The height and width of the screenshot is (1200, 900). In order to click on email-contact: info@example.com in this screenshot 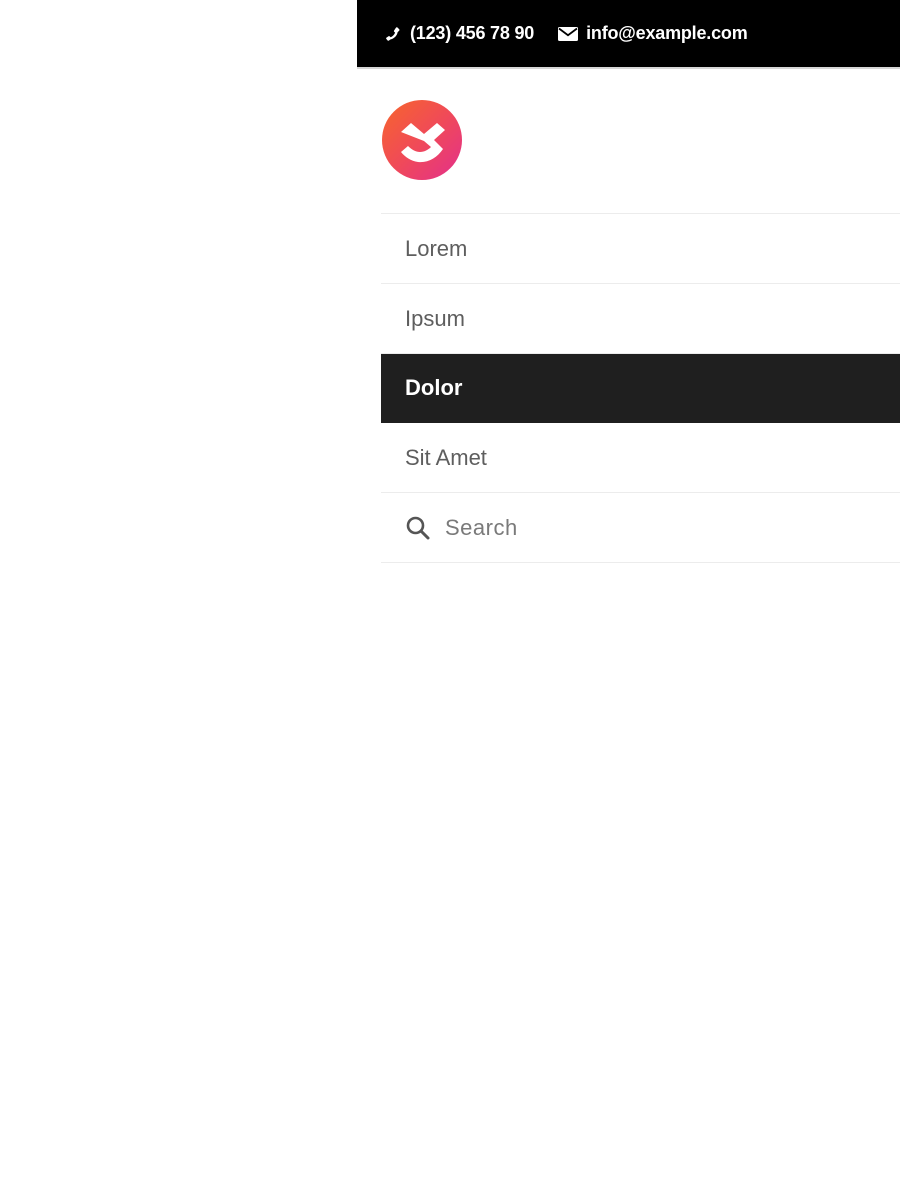, I will do `click(653, 33)`.